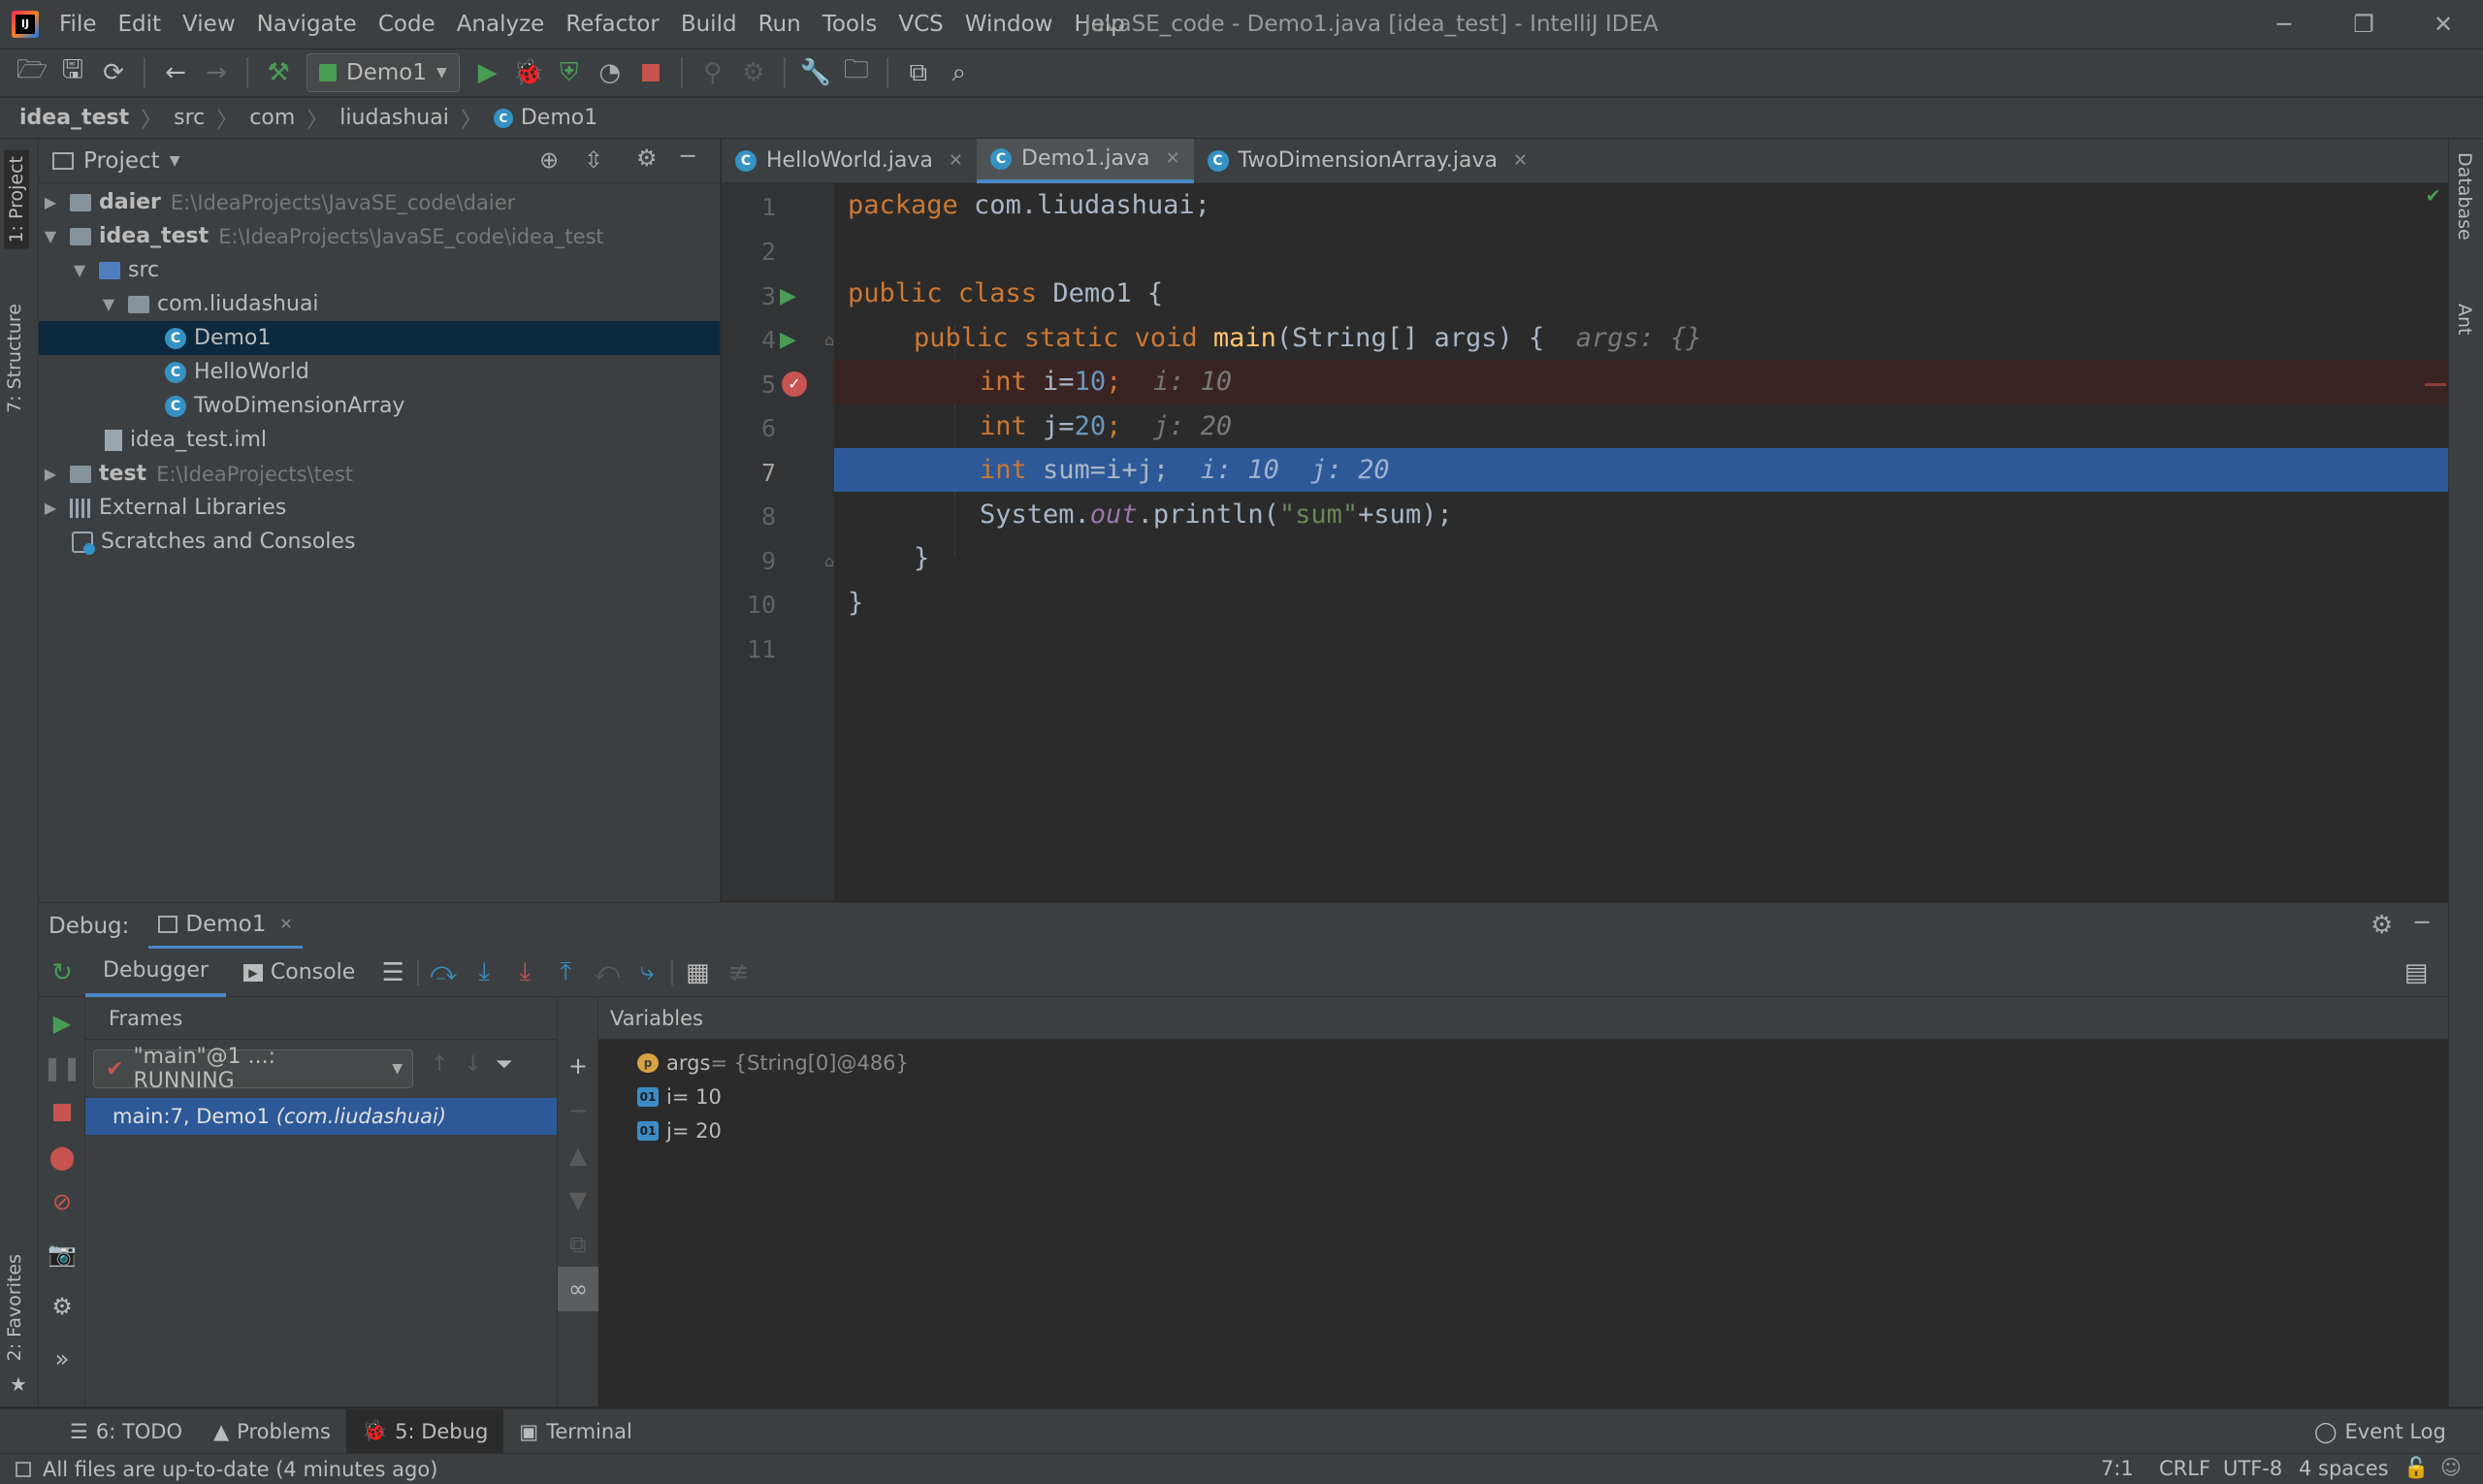  Describe the element at coordinates (383, 72) in the screenshot. I see `run-configuration-select: Demo1 ▼` at that location.